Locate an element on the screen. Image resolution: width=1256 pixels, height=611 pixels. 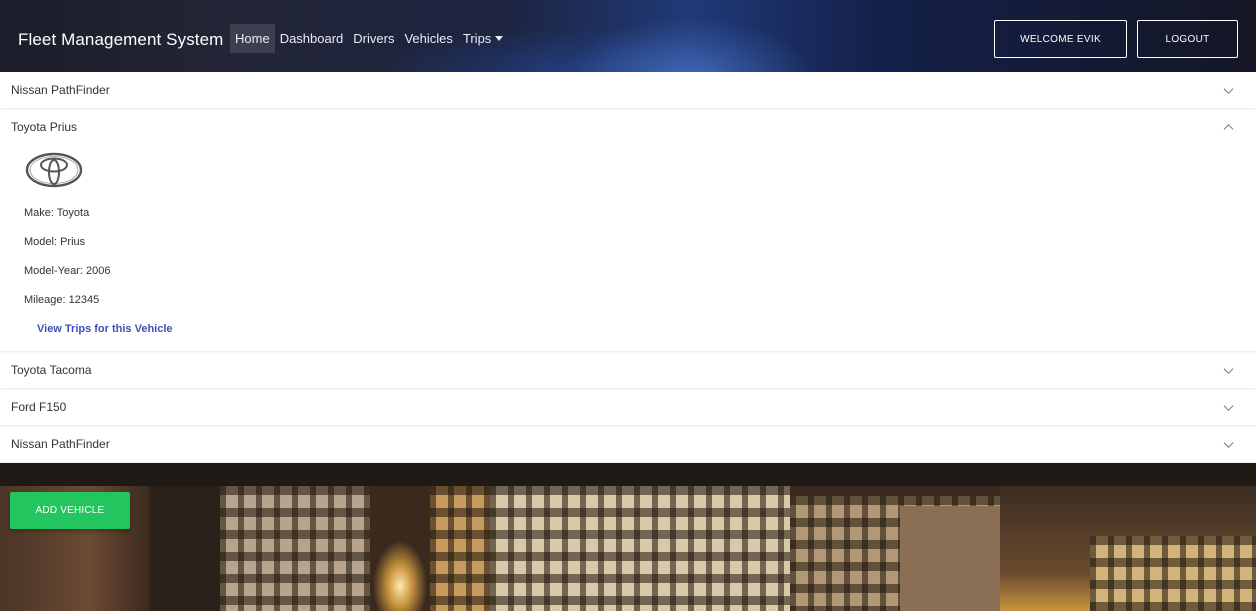
vehicle-panel: Toyota Tacoma is located at coordinates (628, 370).